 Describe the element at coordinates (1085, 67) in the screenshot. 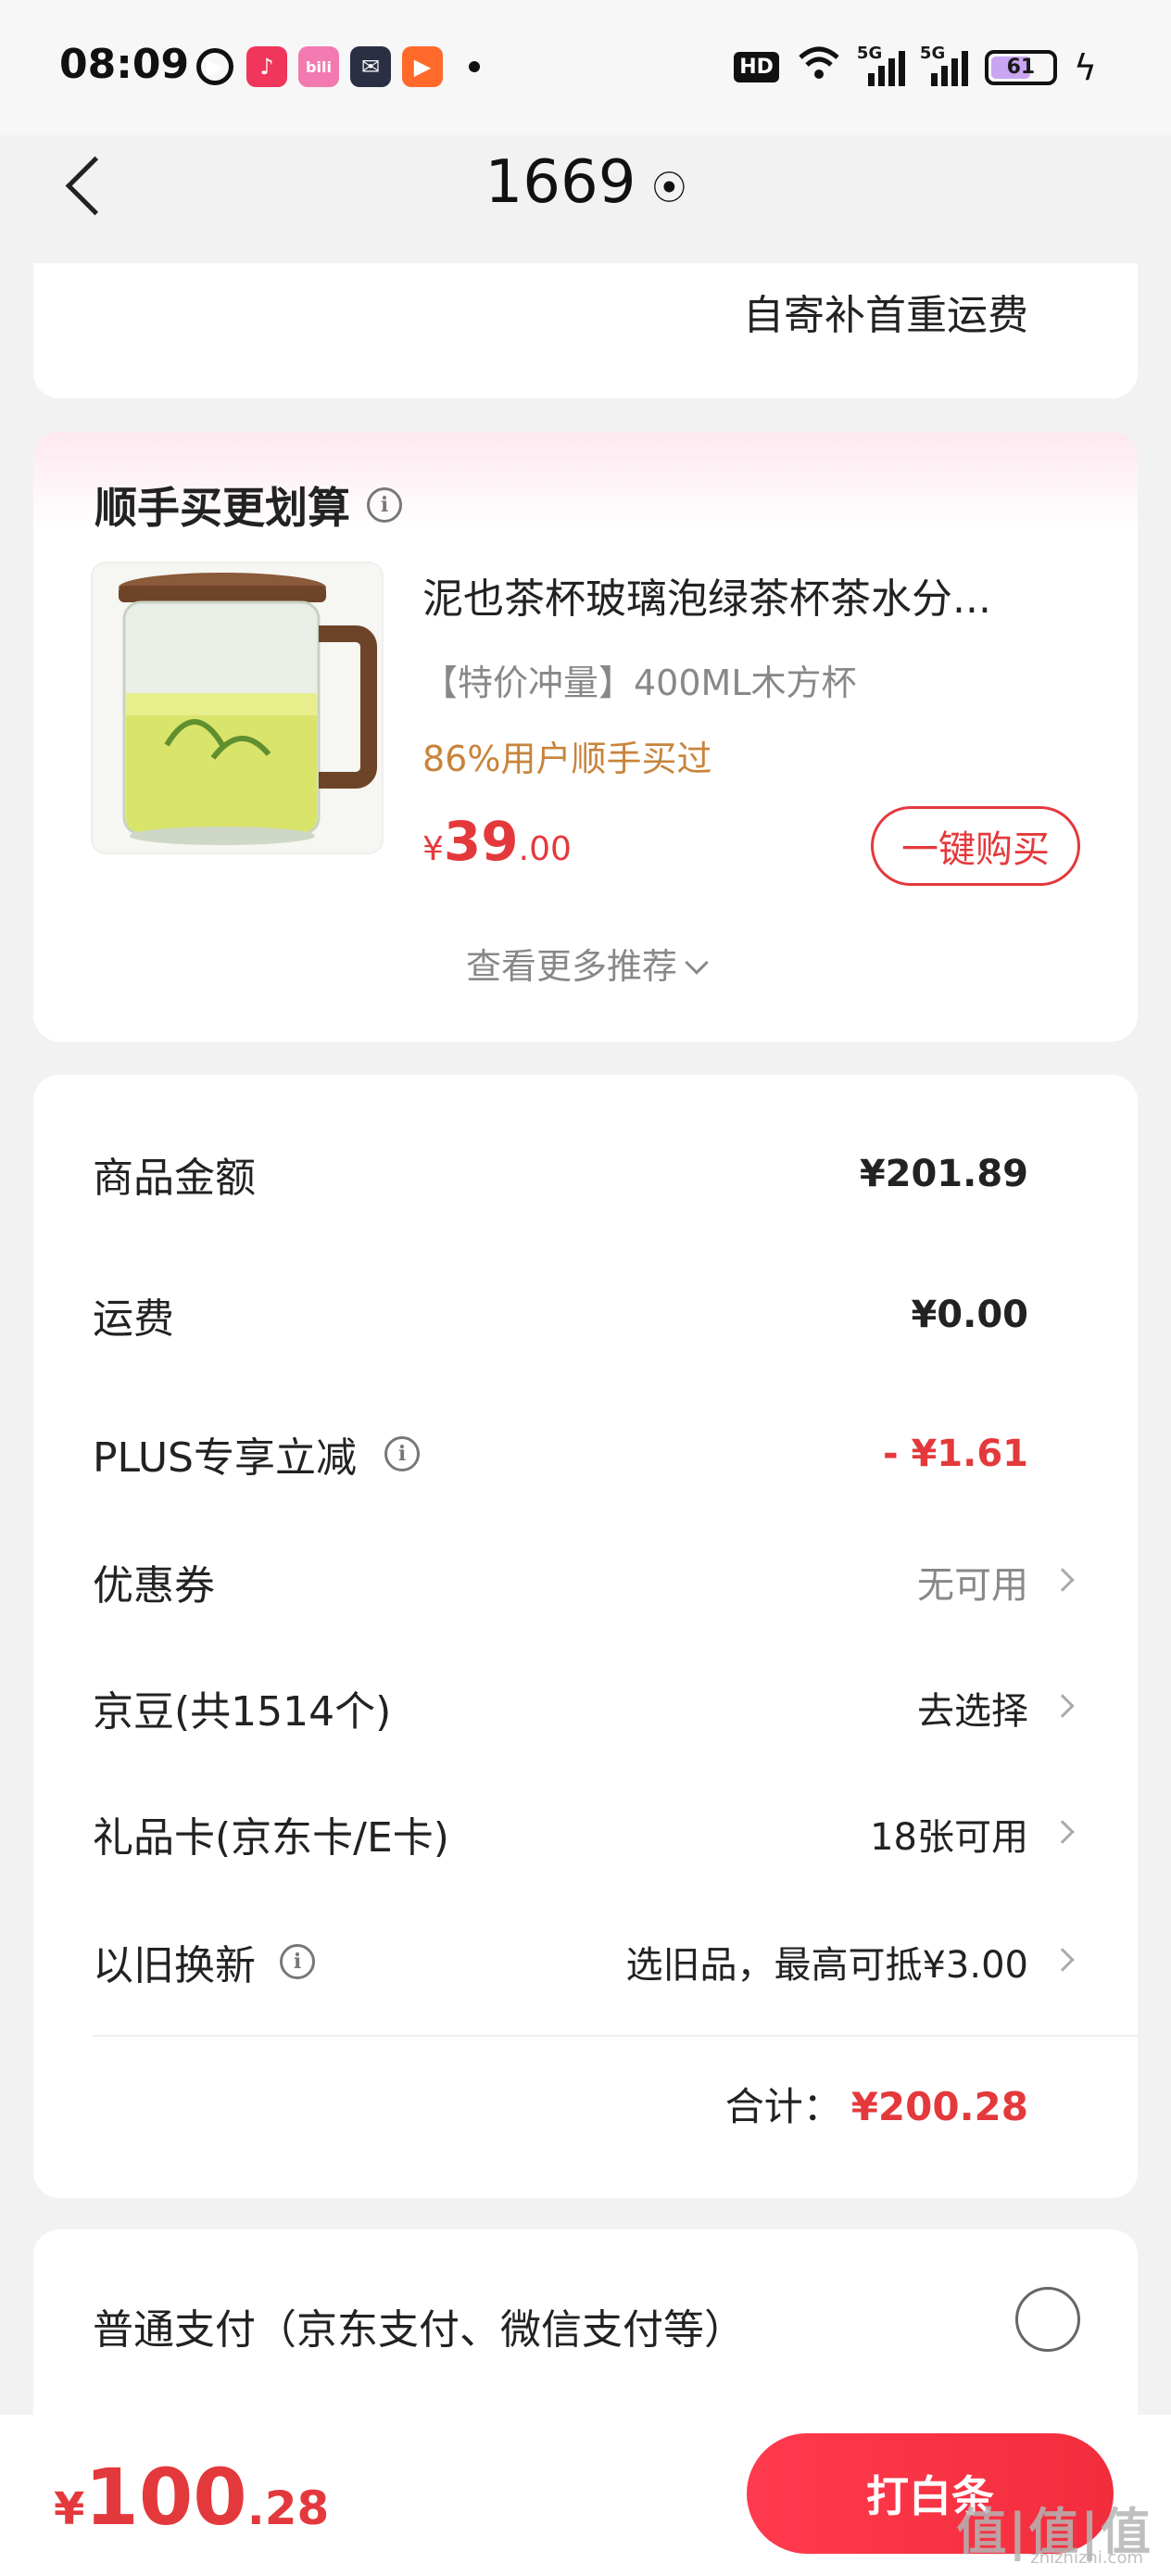

I see `charging-bolt-icon: ϟ` at that location.